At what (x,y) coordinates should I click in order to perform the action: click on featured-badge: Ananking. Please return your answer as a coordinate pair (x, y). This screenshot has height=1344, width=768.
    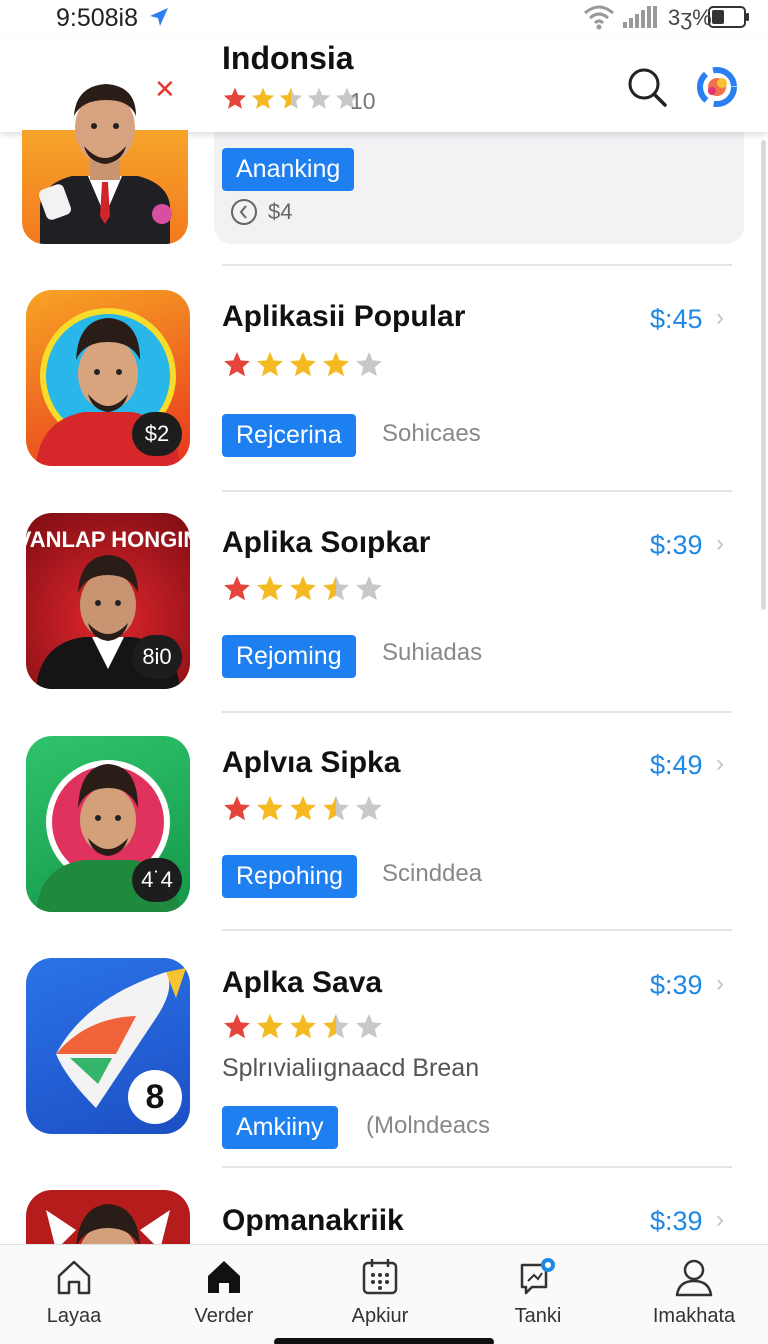
    Looking at the image, I should click on (288, 169).